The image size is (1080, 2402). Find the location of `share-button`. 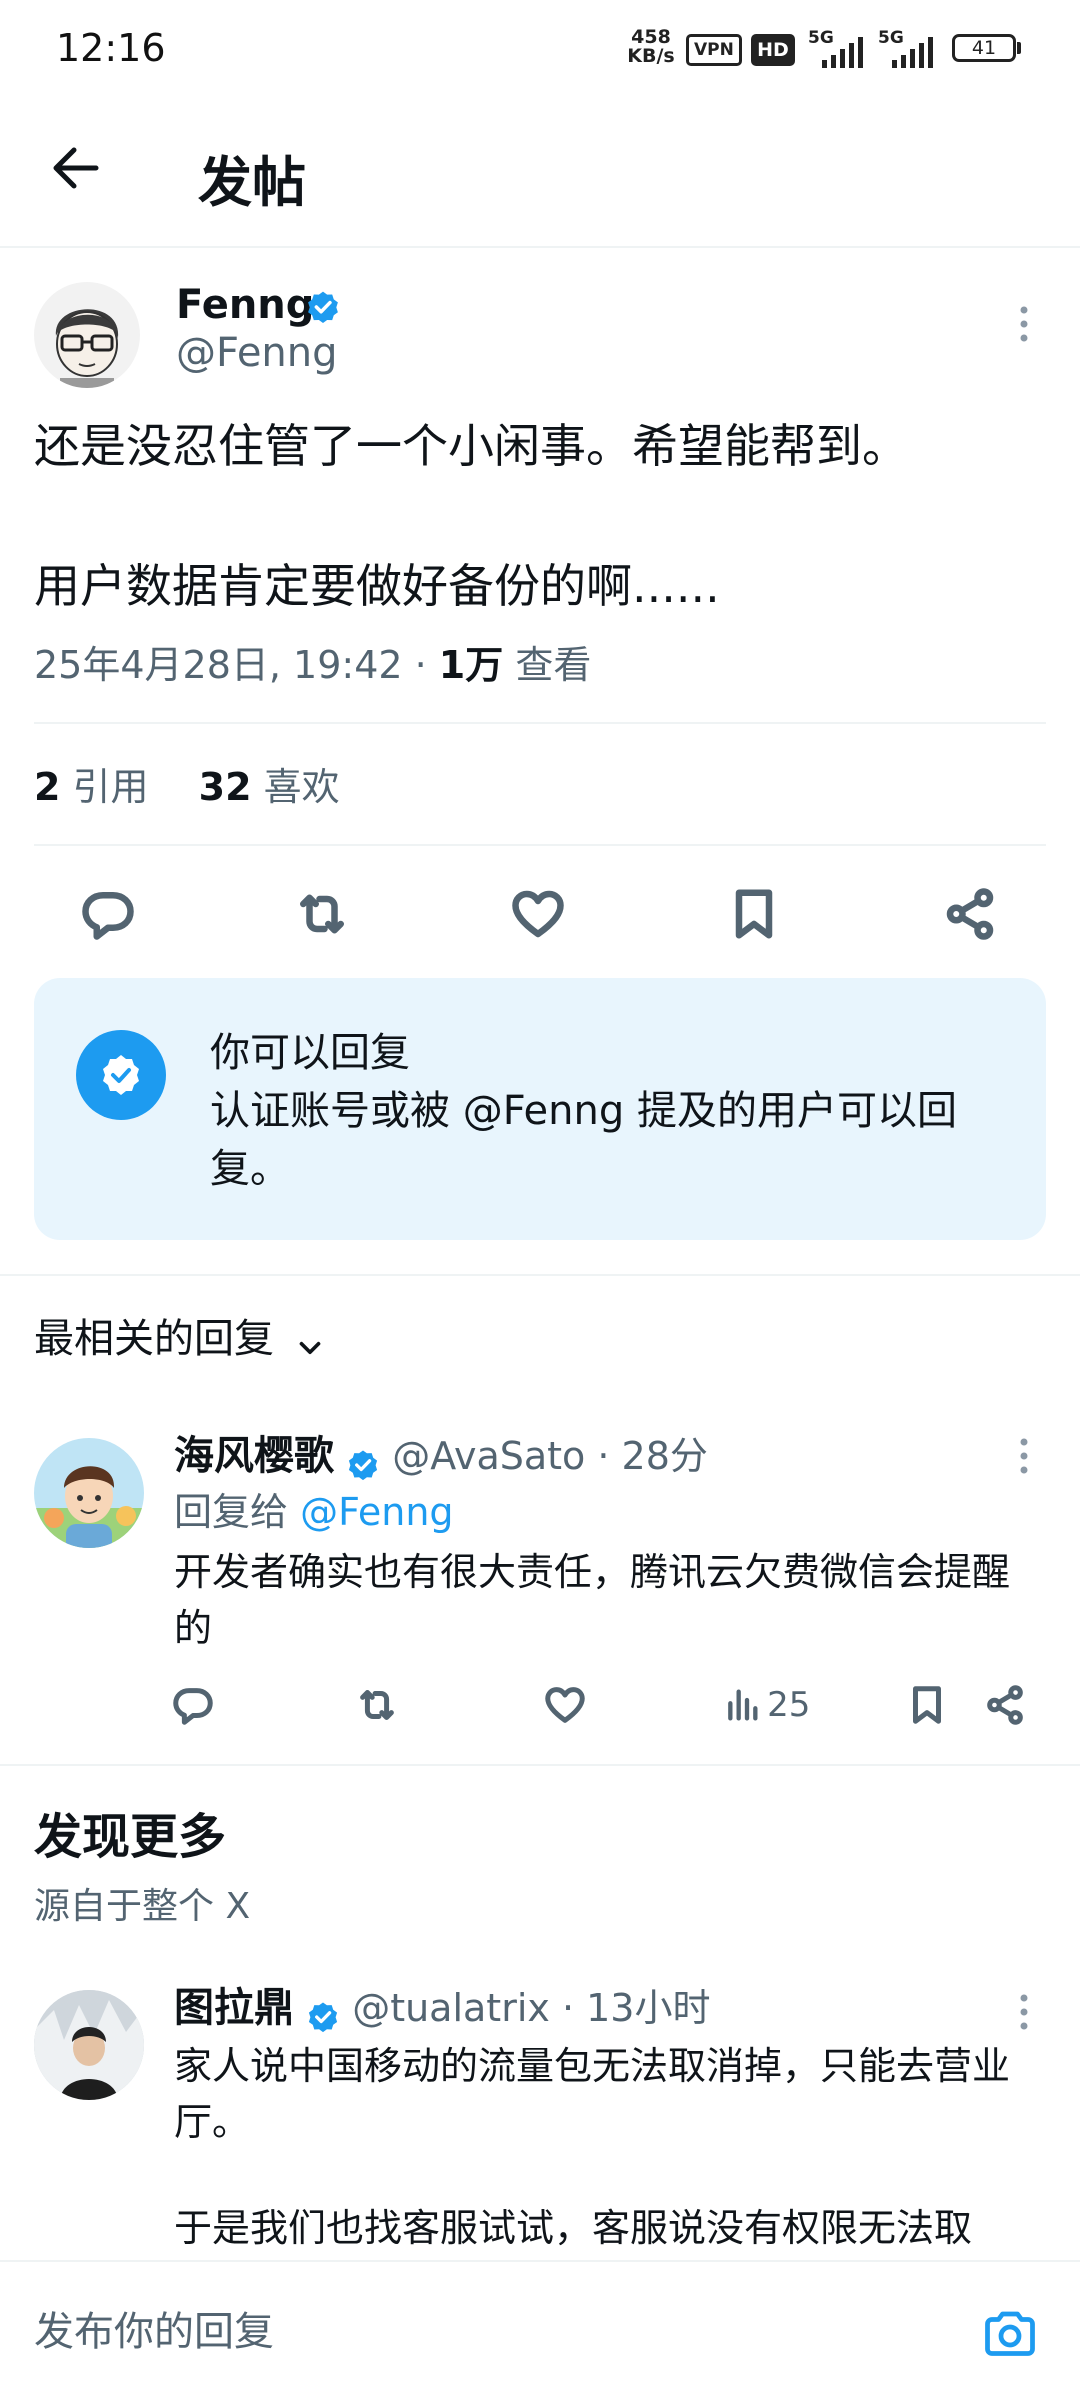

share-button is located at coordinates (970, 914).